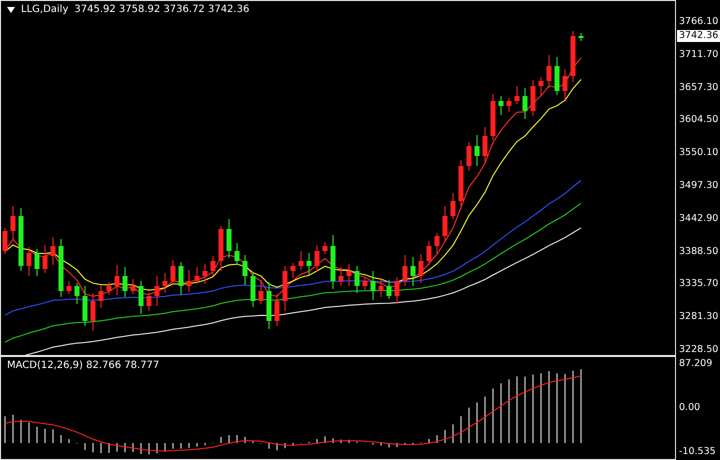  I want to click on macd-axis-label: 87.209, so click(696, 364).